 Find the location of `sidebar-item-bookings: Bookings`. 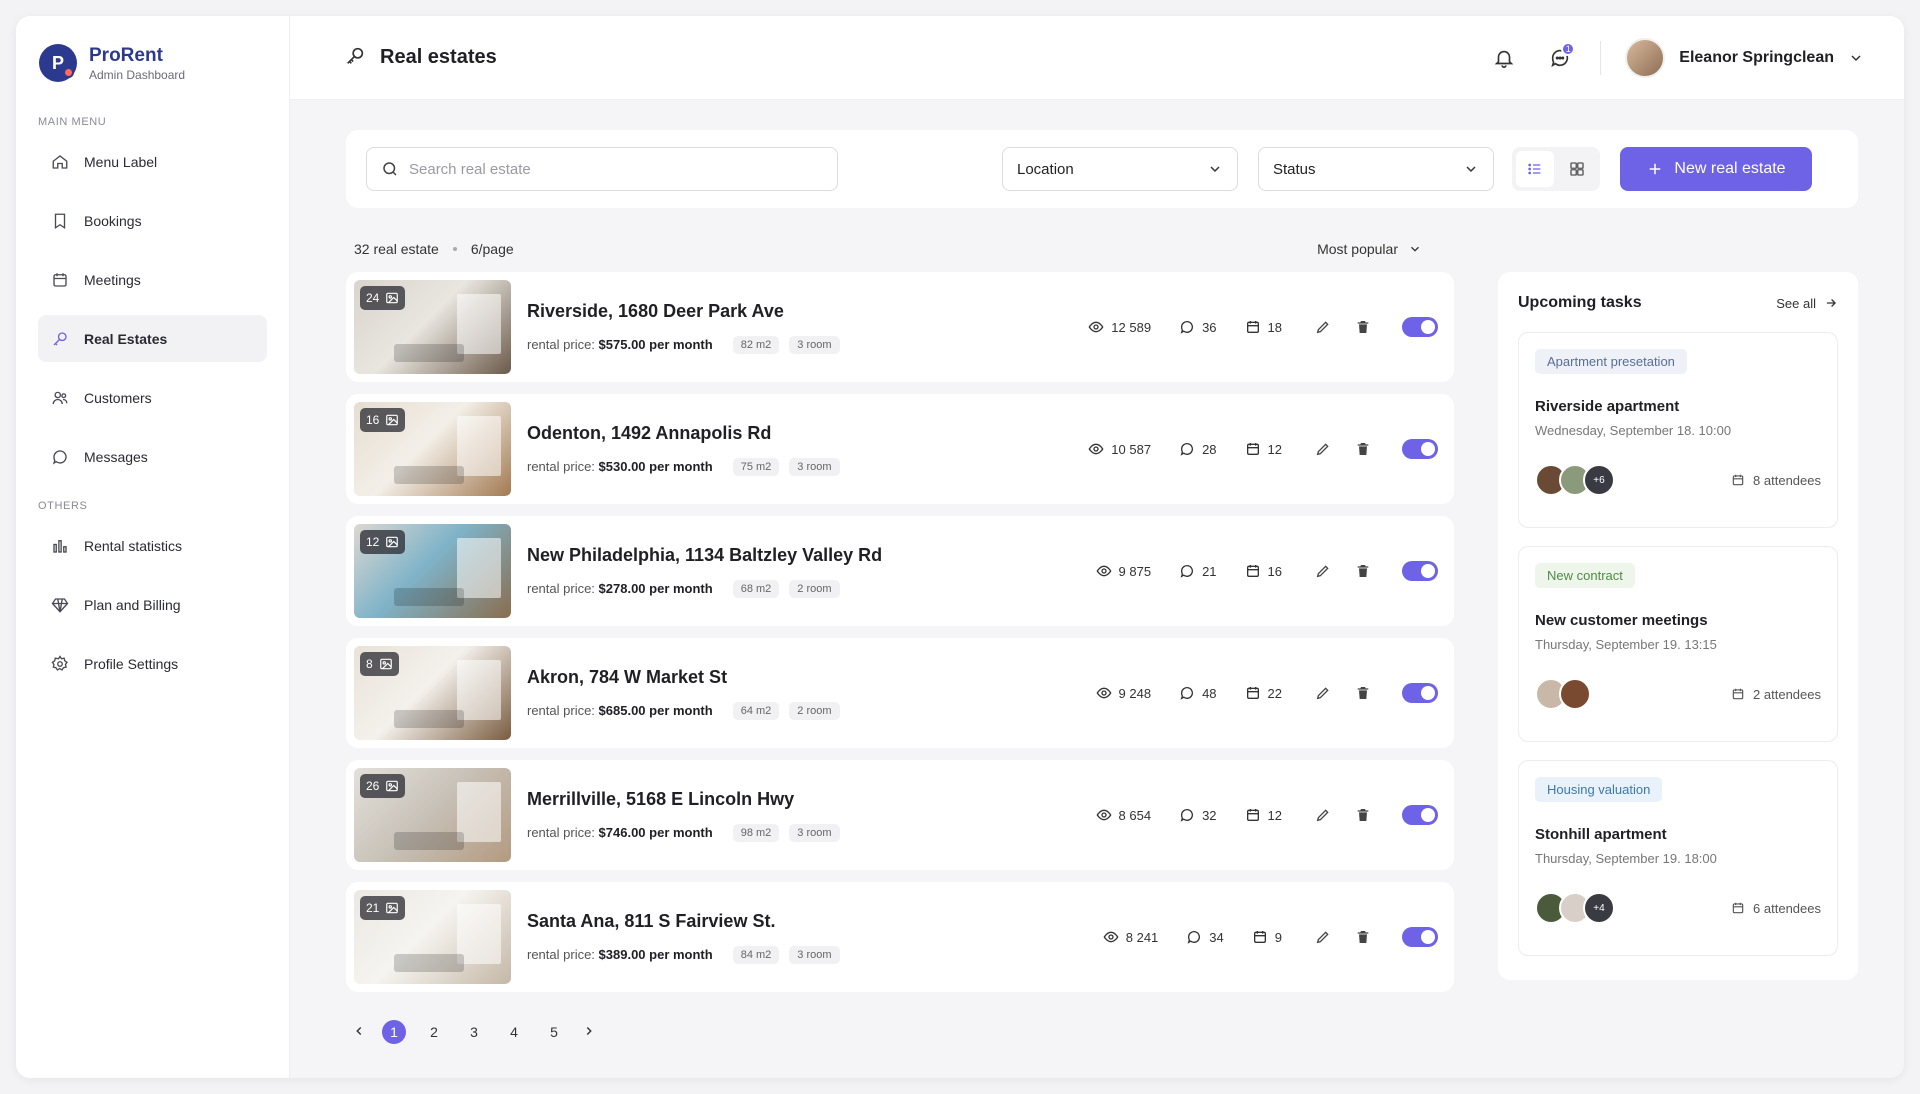

sidebar-item-bookings: Bookings is located at coordinates (152, 220).